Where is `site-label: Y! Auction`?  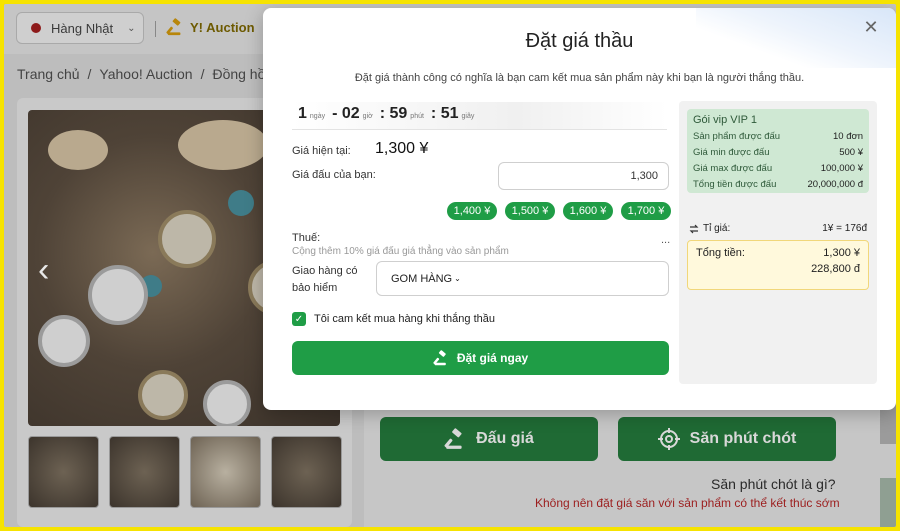
site-label: Y! Auction is located at coordinates (222, 27).